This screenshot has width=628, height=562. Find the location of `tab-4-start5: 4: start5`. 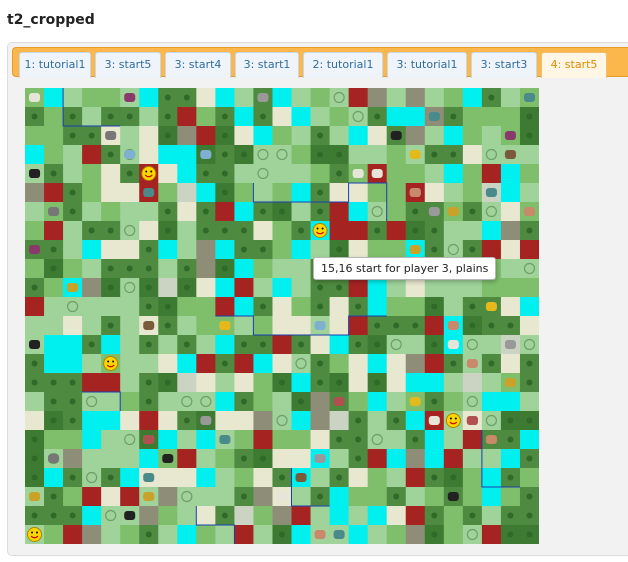

tab-4-start5: 4: start5 is located at coordinates (574, 65).